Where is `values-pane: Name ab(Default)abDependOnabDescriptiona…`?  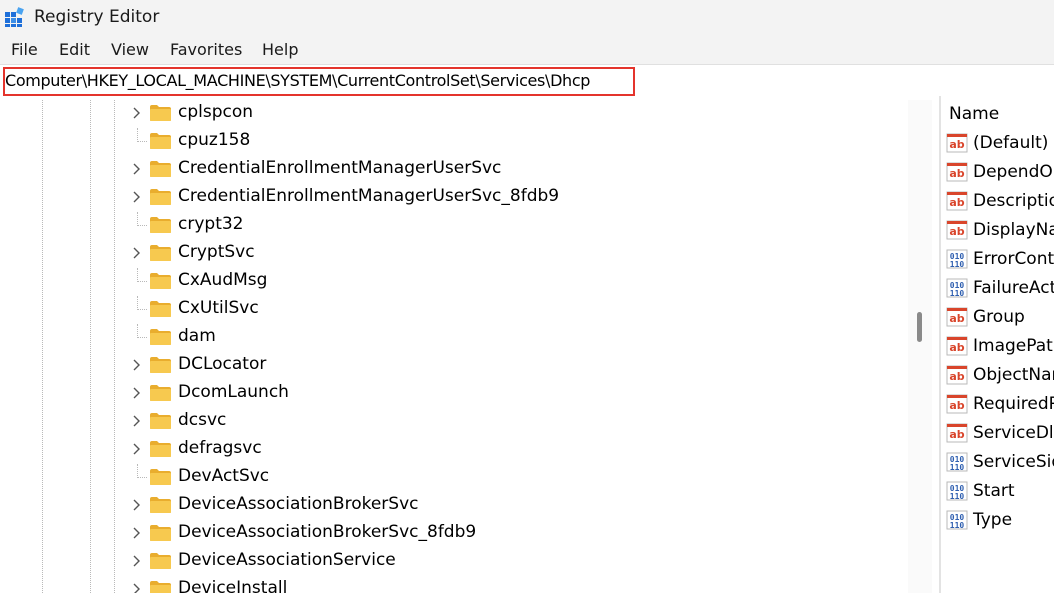
values-pane: Name ab(Default)abDependOnabDescriptiona… is located at coordinates (997, 346).